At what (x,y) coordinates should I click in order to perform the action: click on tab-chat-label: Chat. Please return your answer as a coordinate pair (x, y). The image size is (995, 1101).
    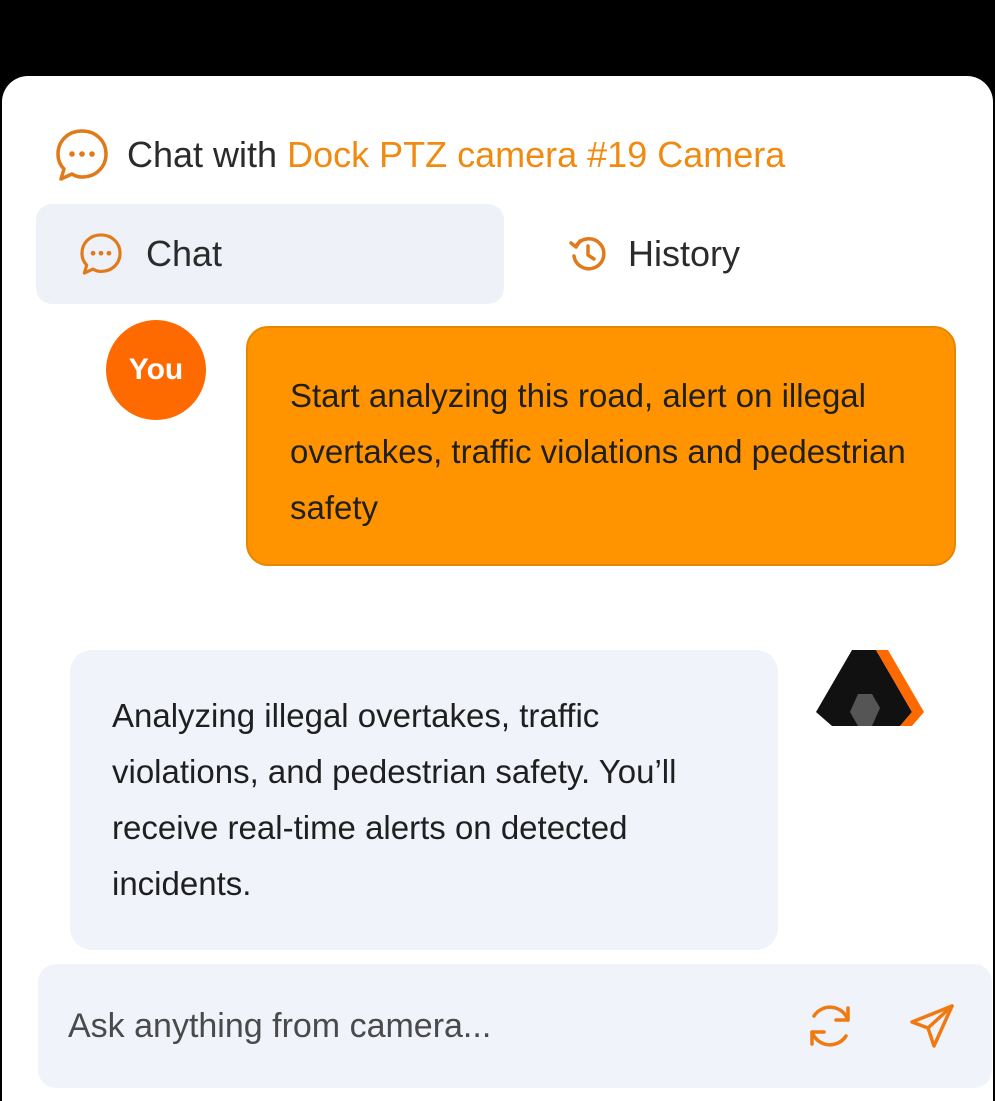
    Looking at the image, I should click on (184, 253).